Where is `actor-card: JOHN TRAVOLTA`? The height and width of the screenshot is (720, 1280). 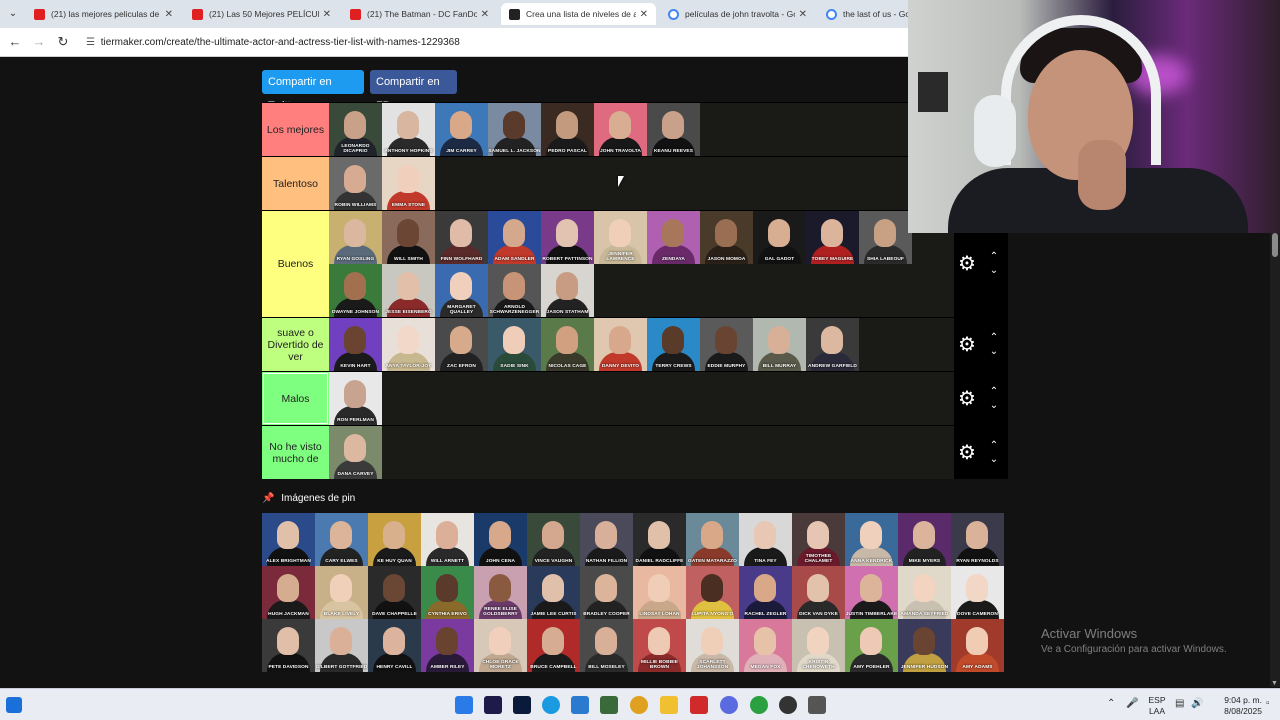 actor-card: JOHN TRAVOLTA is located at coordinates (620, 129).